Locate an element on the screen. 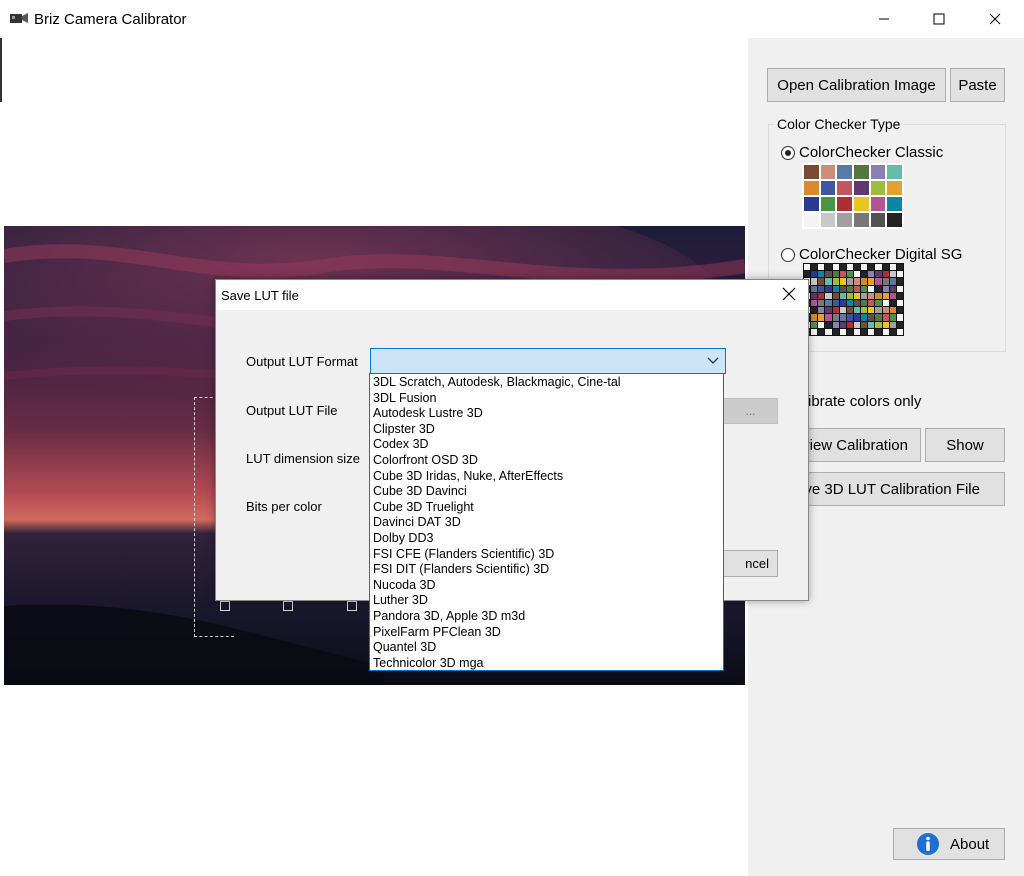 This screenshot has width=1024, height=876. maximize-button is located at coordinates (939, 19).